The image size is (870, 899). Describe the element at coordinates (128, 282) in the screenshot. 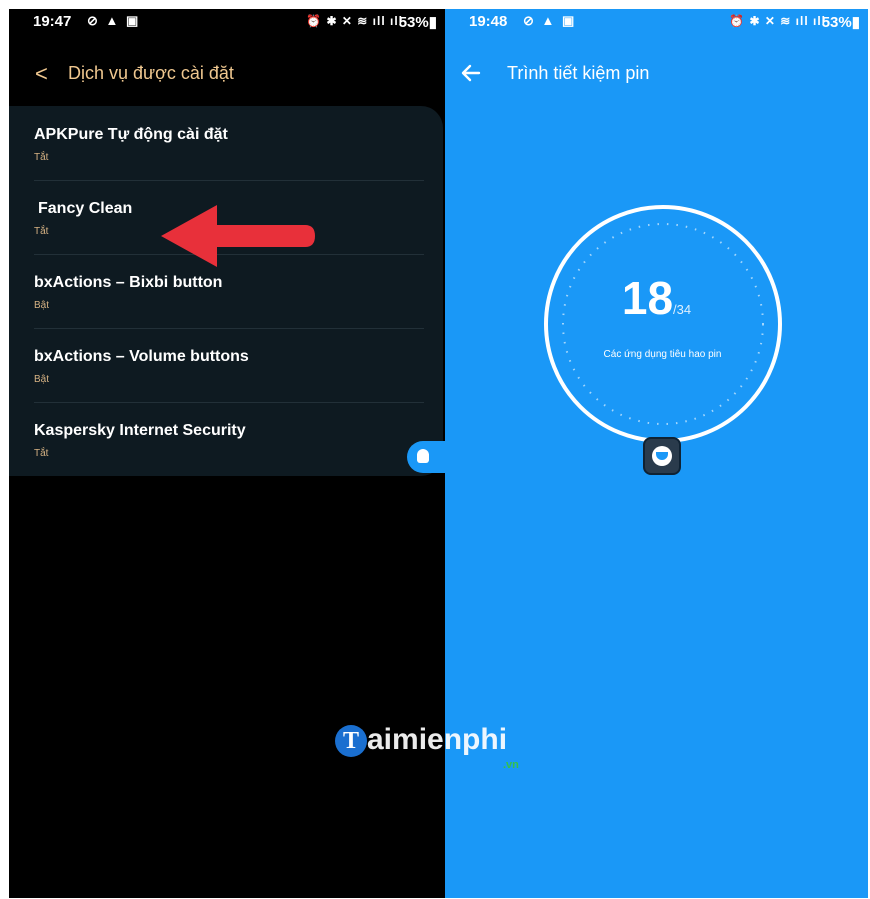

I see `service-name: bxActions – Bixbi button` at that location.